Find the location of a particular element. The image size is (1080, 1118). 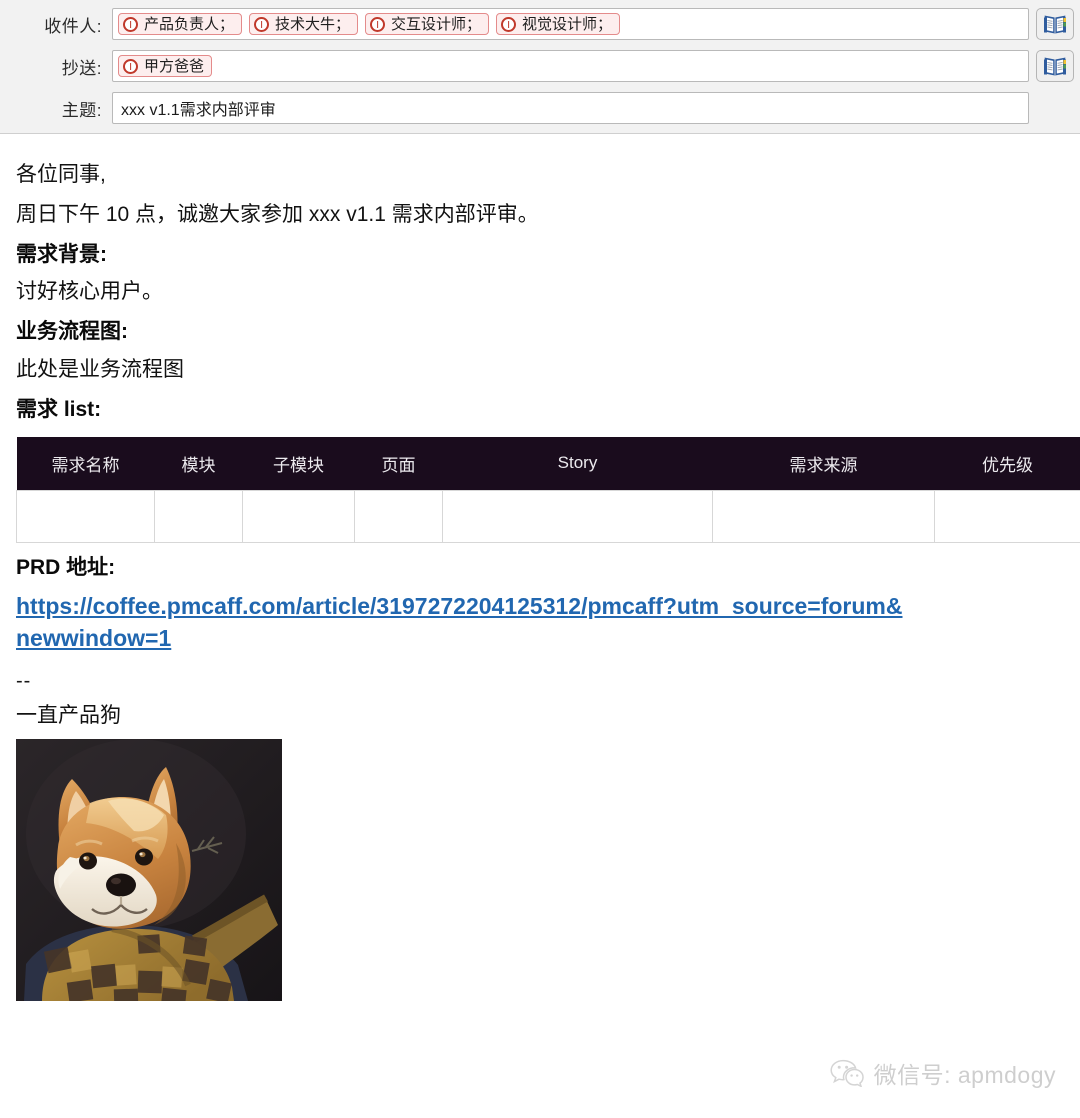

field-row-cc: 抄送: 甲方爸爸 is located at coordinates (540, 66).